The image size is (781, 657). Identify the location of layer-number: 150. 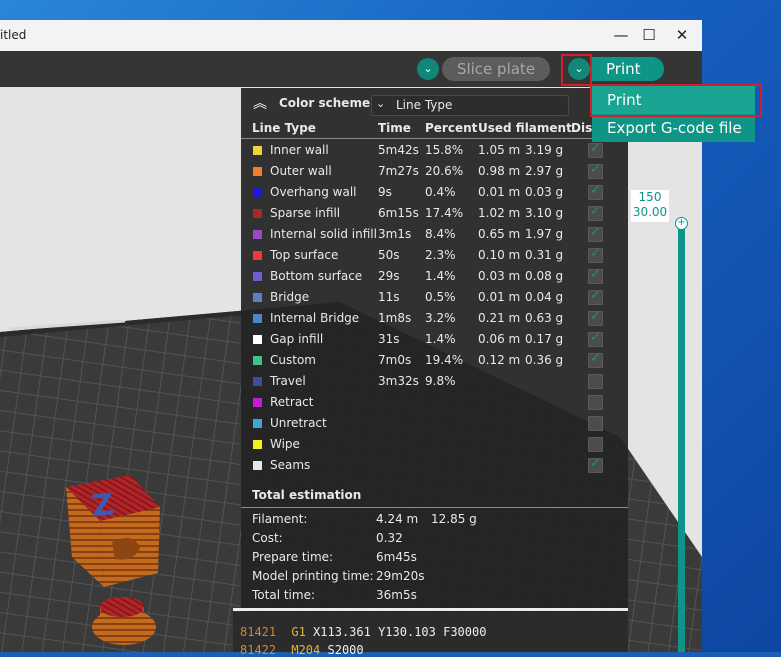
(650, 197).